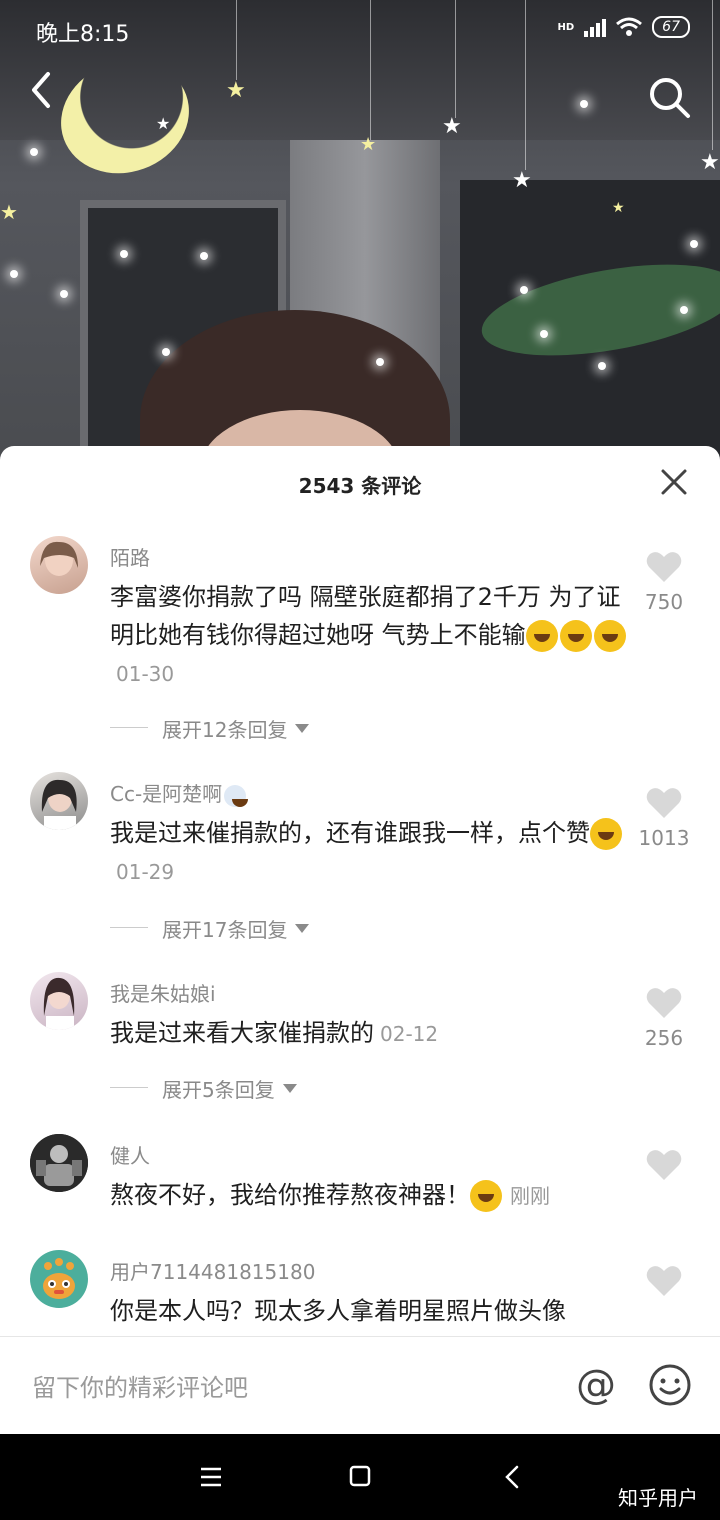 Image resolution: width=720 pixels, height=1520 pixels. Describe the element at coordinates (664, 838) in the screenshot. I see `like-count: 1013` at that location.